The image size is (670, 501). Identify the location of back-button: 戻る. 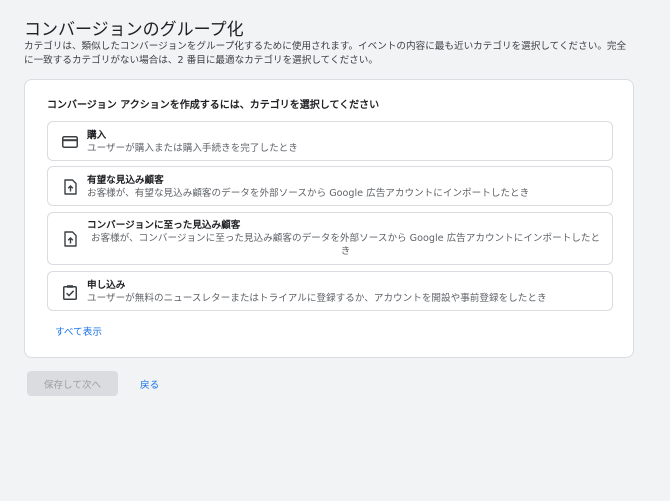
(149, 384).